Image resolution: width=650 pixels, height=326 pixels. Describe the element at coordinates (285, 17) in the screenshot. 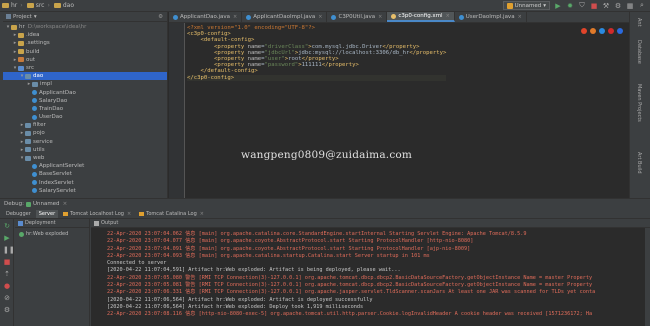

I see `editor-tab: ApplicantDaoImpl.java ×` at that location.